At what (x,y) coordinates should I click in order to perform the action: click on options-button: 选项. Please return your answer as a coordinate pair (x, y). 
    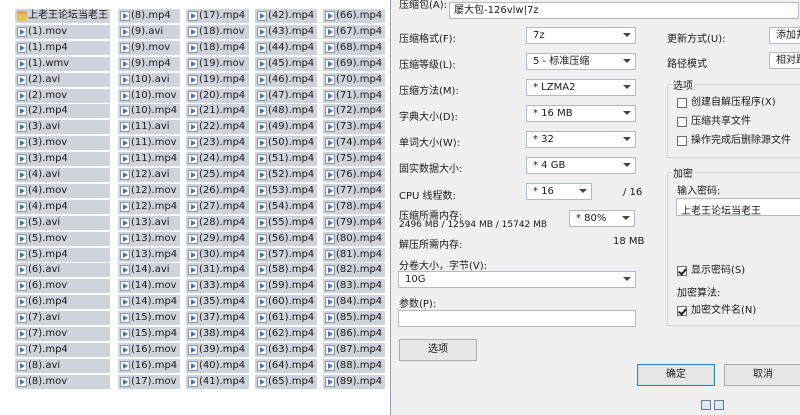
    Looking at the image, I should click on (438, 350).